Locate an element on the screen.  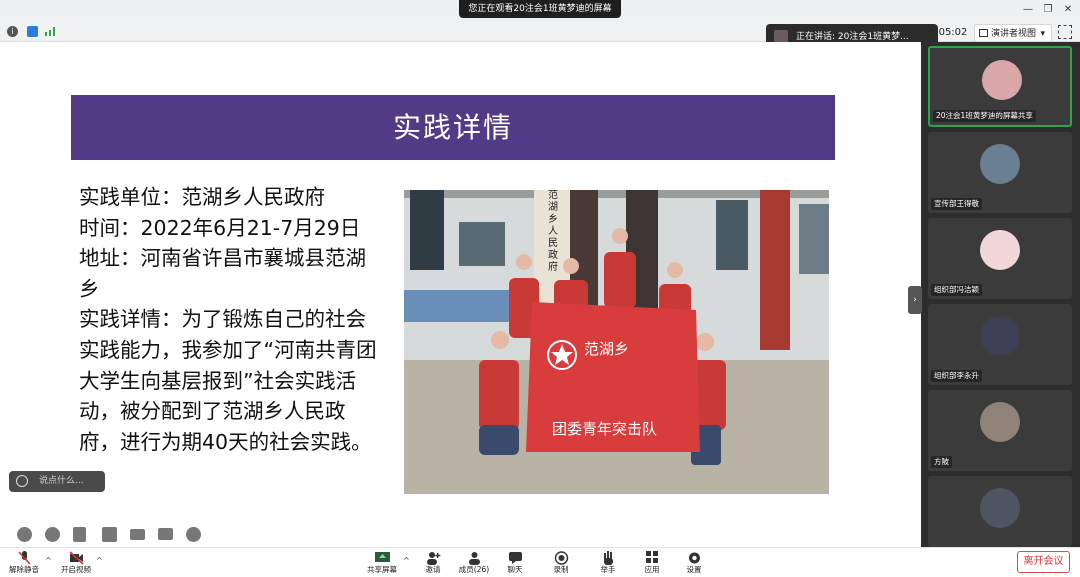
view-mode-label: 演讲者视图 is located at coordinates (1014, 34).